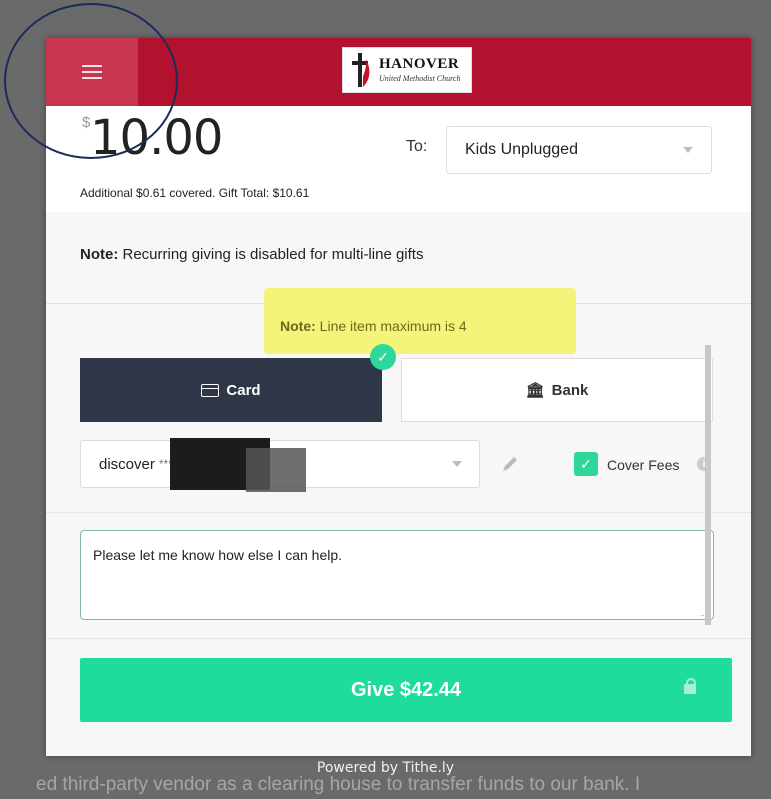 The height and width of the screenshot is (799, 771). Describe the element at coordinates (243, 390) in the screenshot. I see `card-tab-label: Card` at that location.